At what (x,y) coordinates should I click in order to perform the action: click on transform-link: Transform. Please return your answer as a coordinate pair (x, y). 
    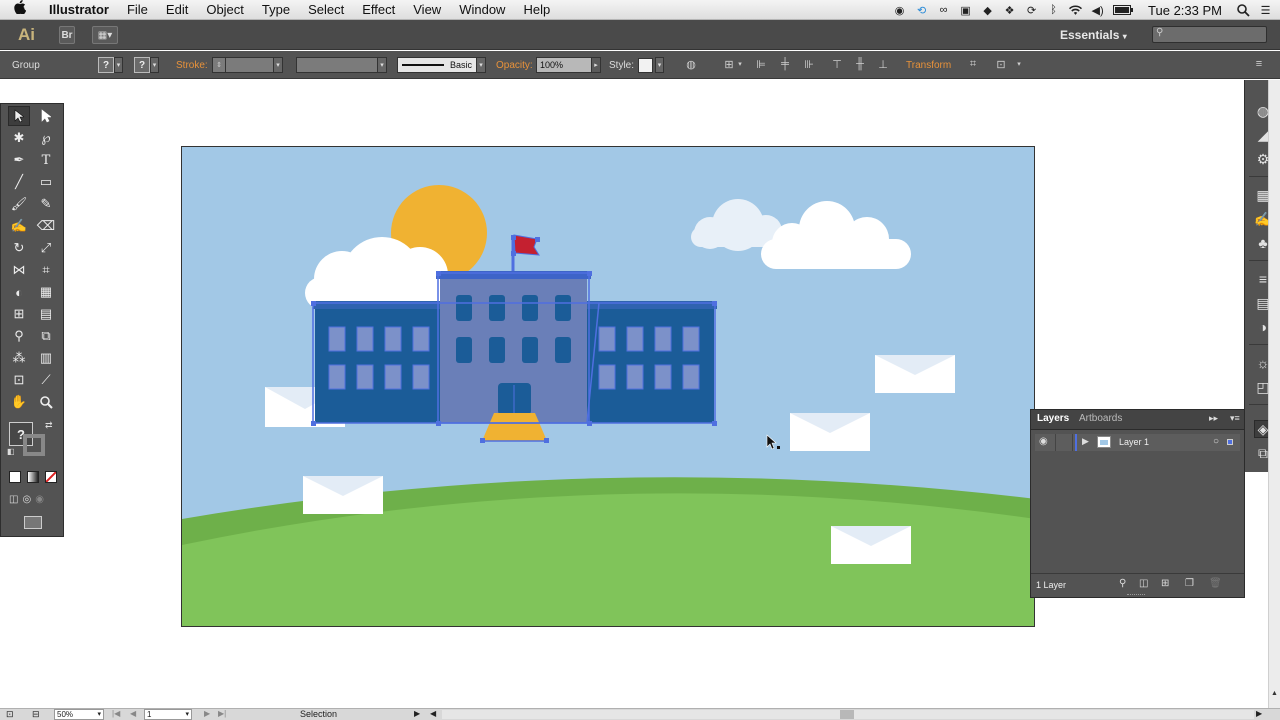
    Looking at the image, I should click on (928, 65).